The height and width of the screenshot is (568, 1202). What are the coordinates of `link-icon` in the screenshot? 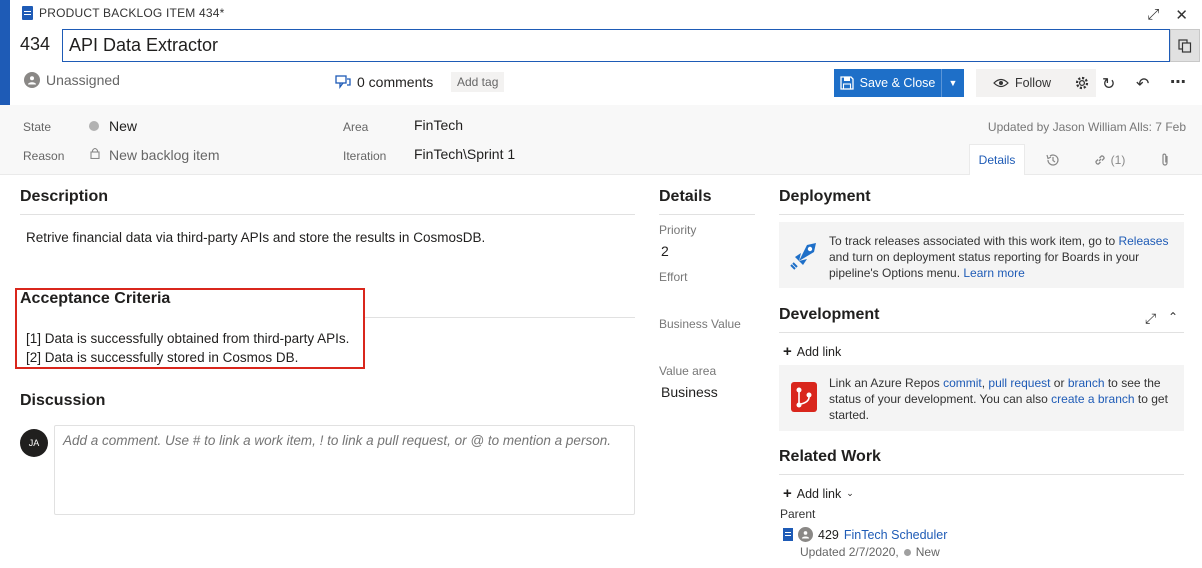 It's located at (1100, 159).